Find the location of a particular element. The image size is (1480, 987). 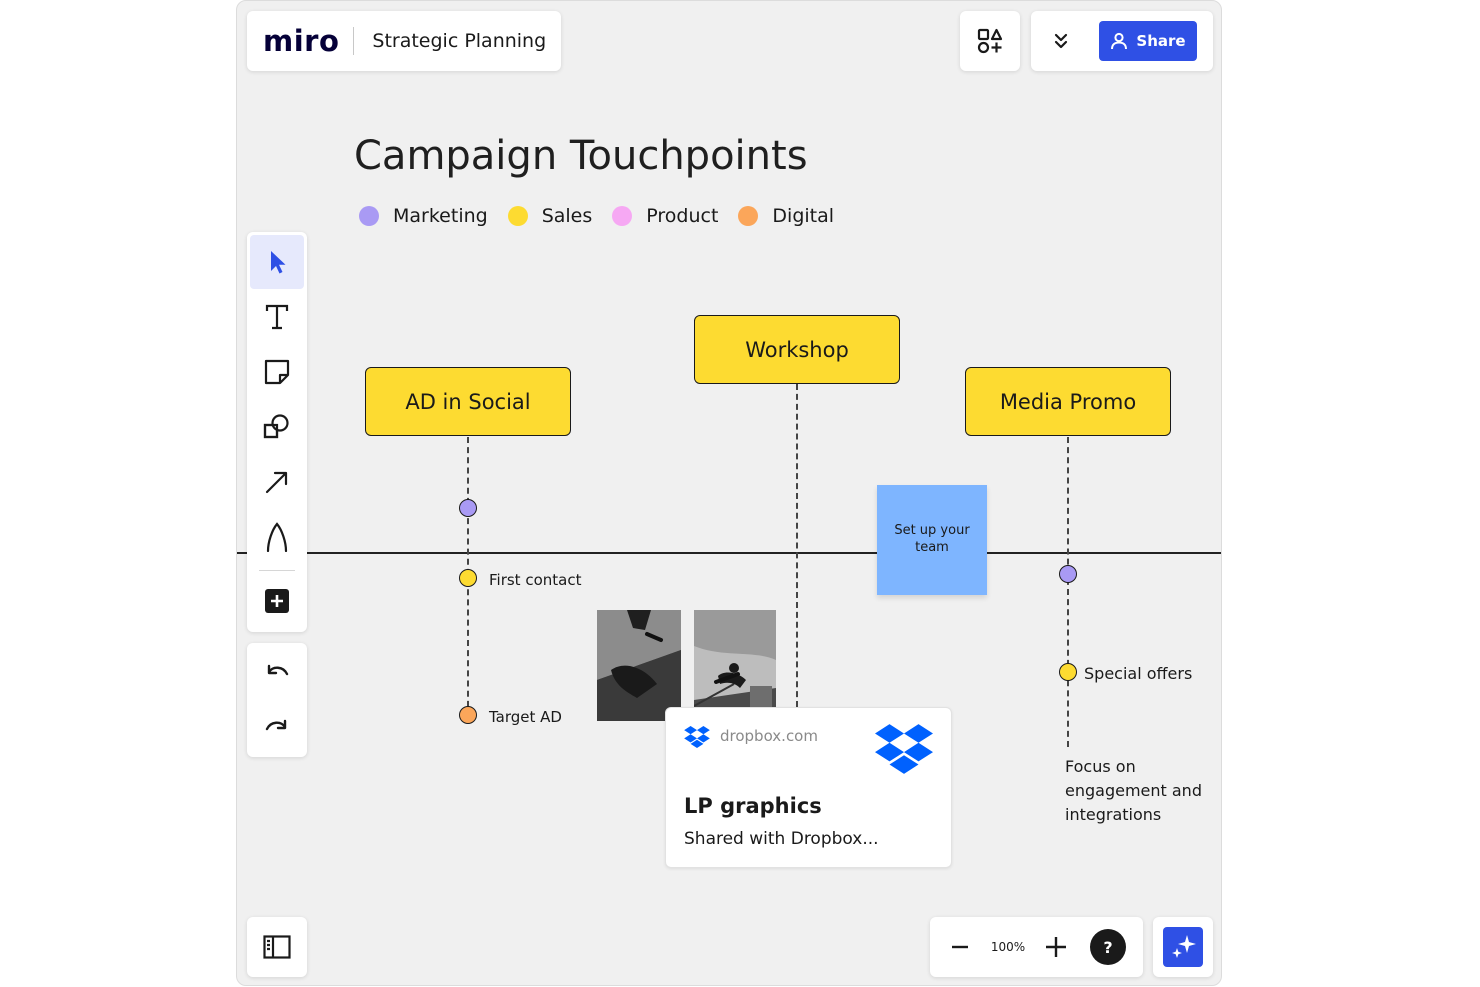

dropbox-logo-icon is located at coordinates (904, 749).